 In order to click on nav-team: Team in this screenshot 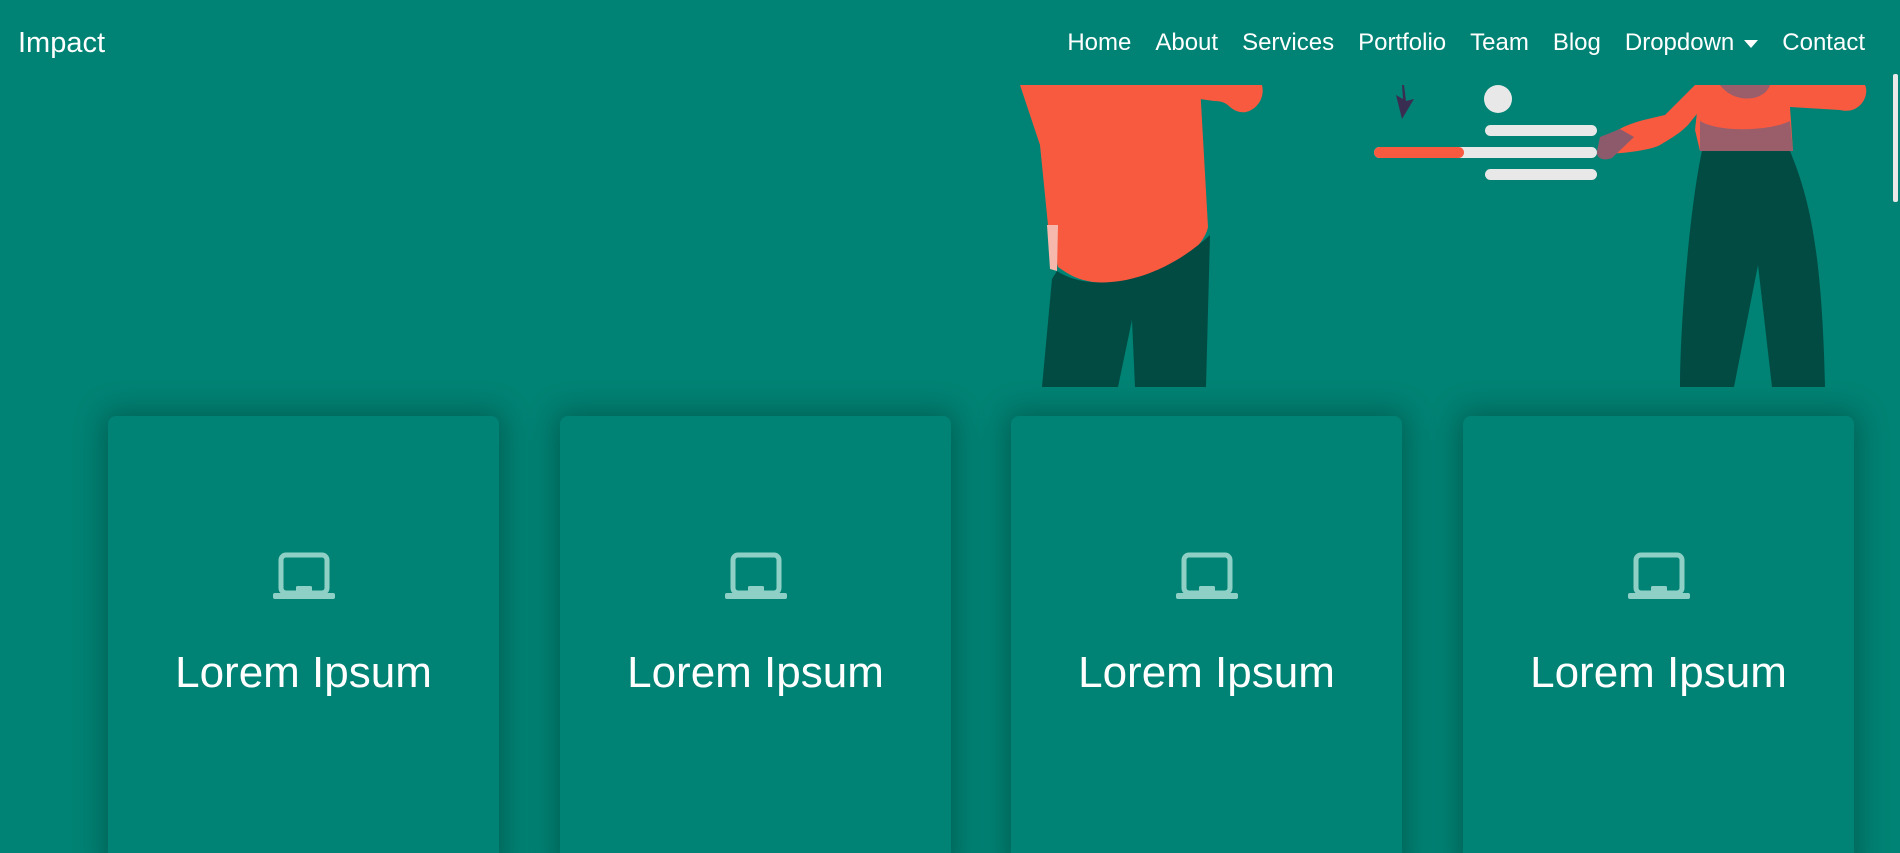, I will do `click(1499, 43)`.